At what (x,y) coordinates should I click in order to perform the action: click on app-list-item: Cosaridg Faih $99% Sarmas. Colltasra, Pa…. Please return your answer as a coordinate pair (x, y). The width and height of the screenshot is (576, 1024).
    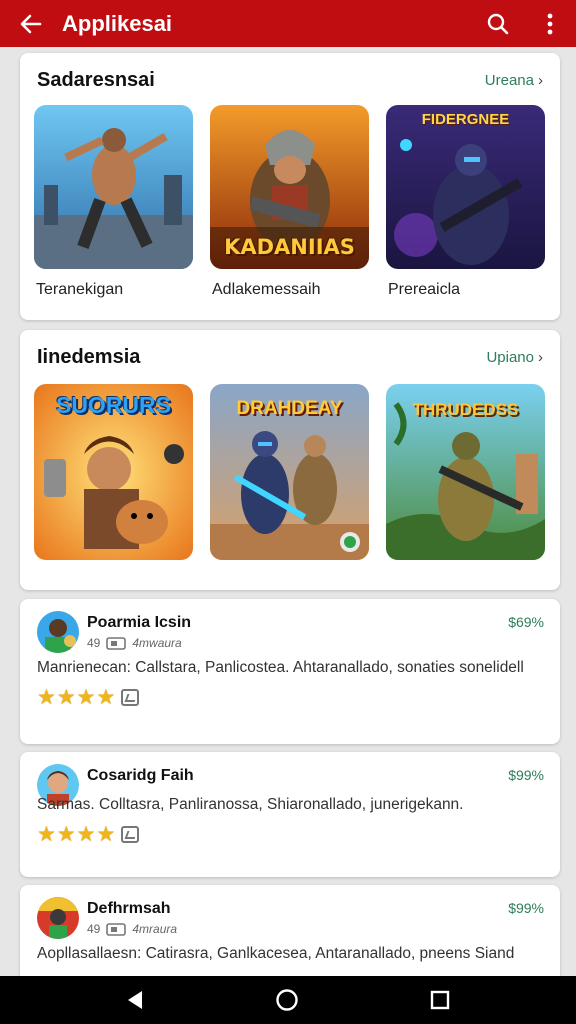
    Looking at the image, I should click on (290, 814).